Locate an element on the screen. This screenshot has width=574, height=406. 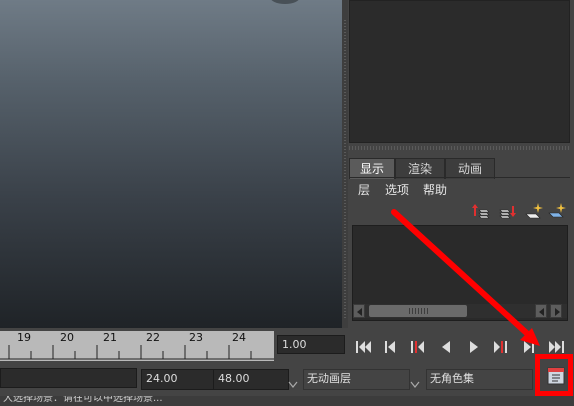
new-layer-selected-icon is located at coordinates (534, 211).